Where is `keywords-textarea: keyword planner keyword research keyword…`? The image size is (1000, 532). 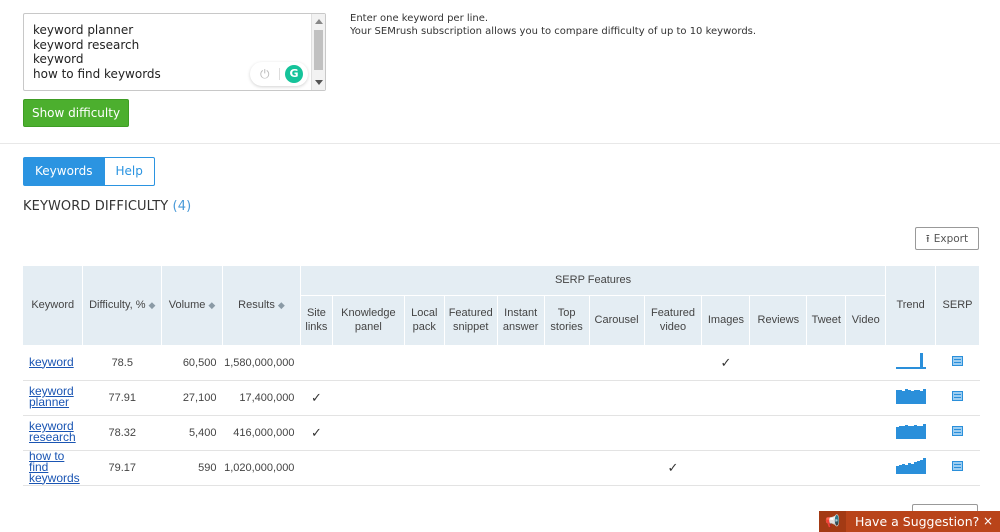 keywords-textarea: keyword planner keyword research keyword… is located at coordinates (174, 52).